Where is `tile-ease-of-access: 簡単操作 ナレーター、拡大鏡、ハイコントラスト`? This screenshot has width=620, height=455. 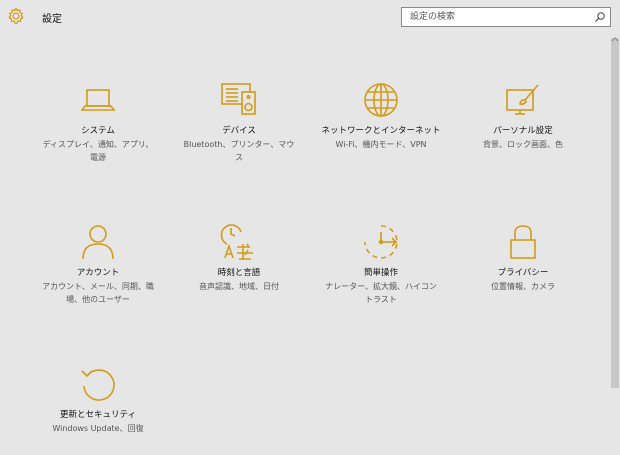
tile-ease-of-access: 簡単操作 ナレーター、拡大鏡、ハイコントラスト is located at coordinates (381, 269).